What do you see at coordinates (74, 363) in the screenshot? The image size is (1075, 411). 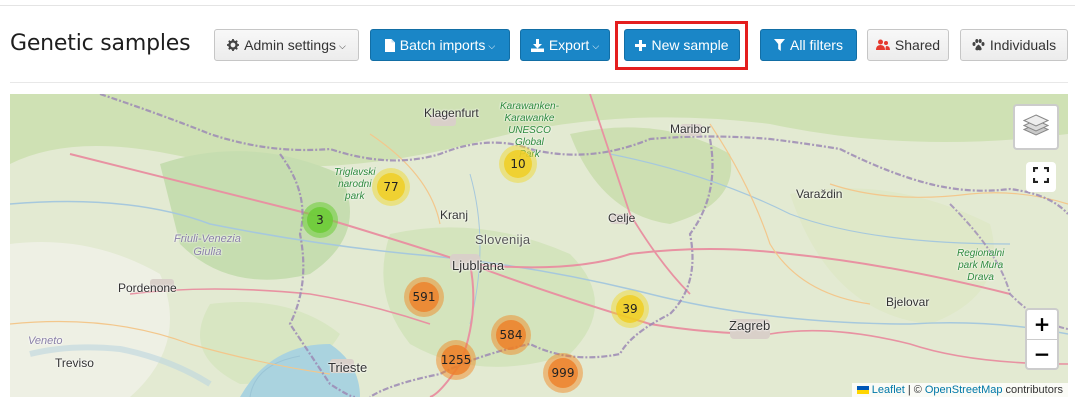 I see `map-label-treviso: Treviso` at bounding box center [74, 363].